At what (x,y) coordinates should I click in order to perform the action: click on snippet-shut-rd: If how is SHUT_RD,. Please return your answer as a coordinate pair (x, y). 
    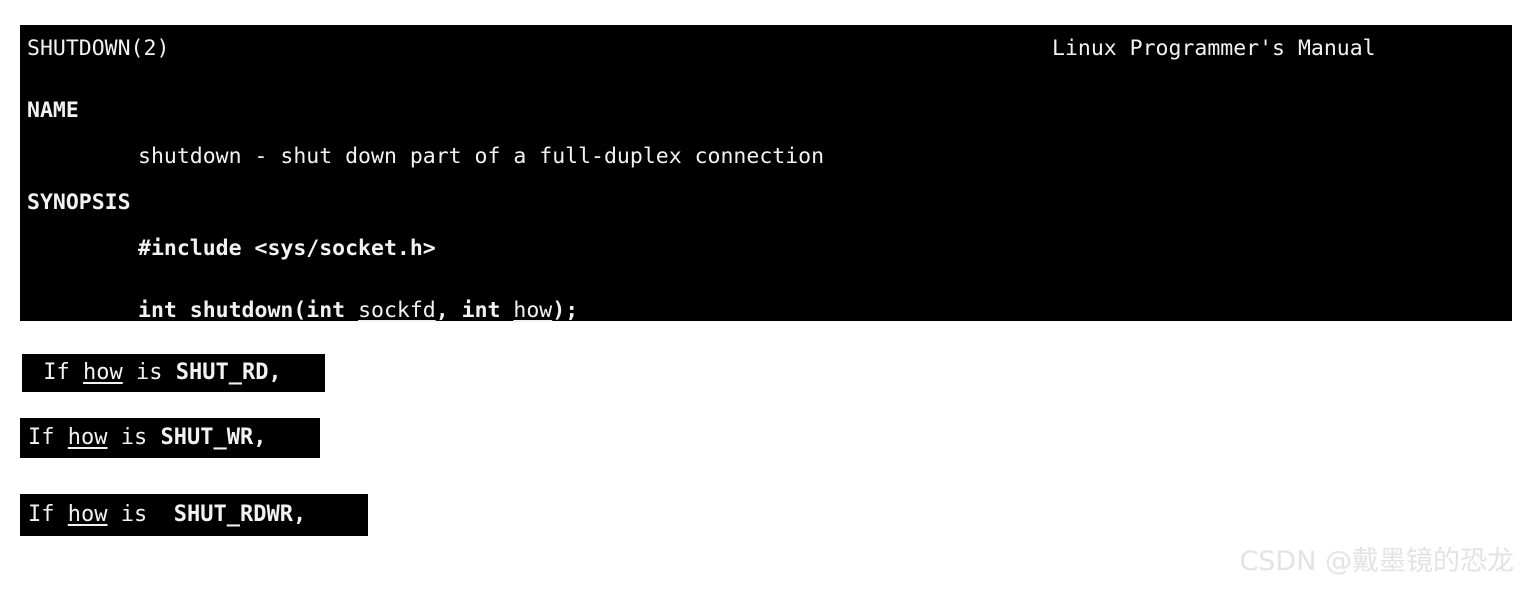
    Looking at the image, I should click on (173, 373).